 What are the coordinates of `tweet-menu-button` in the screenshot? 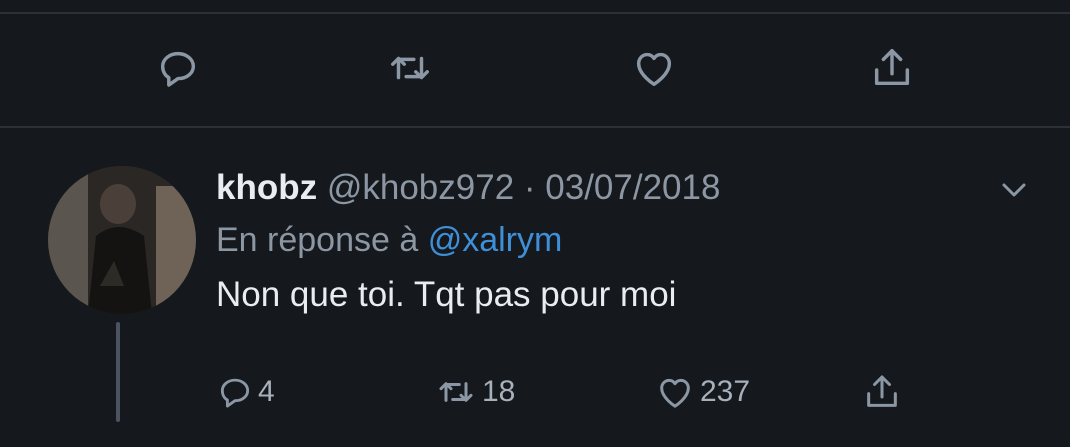 It's located at (1014, 190).